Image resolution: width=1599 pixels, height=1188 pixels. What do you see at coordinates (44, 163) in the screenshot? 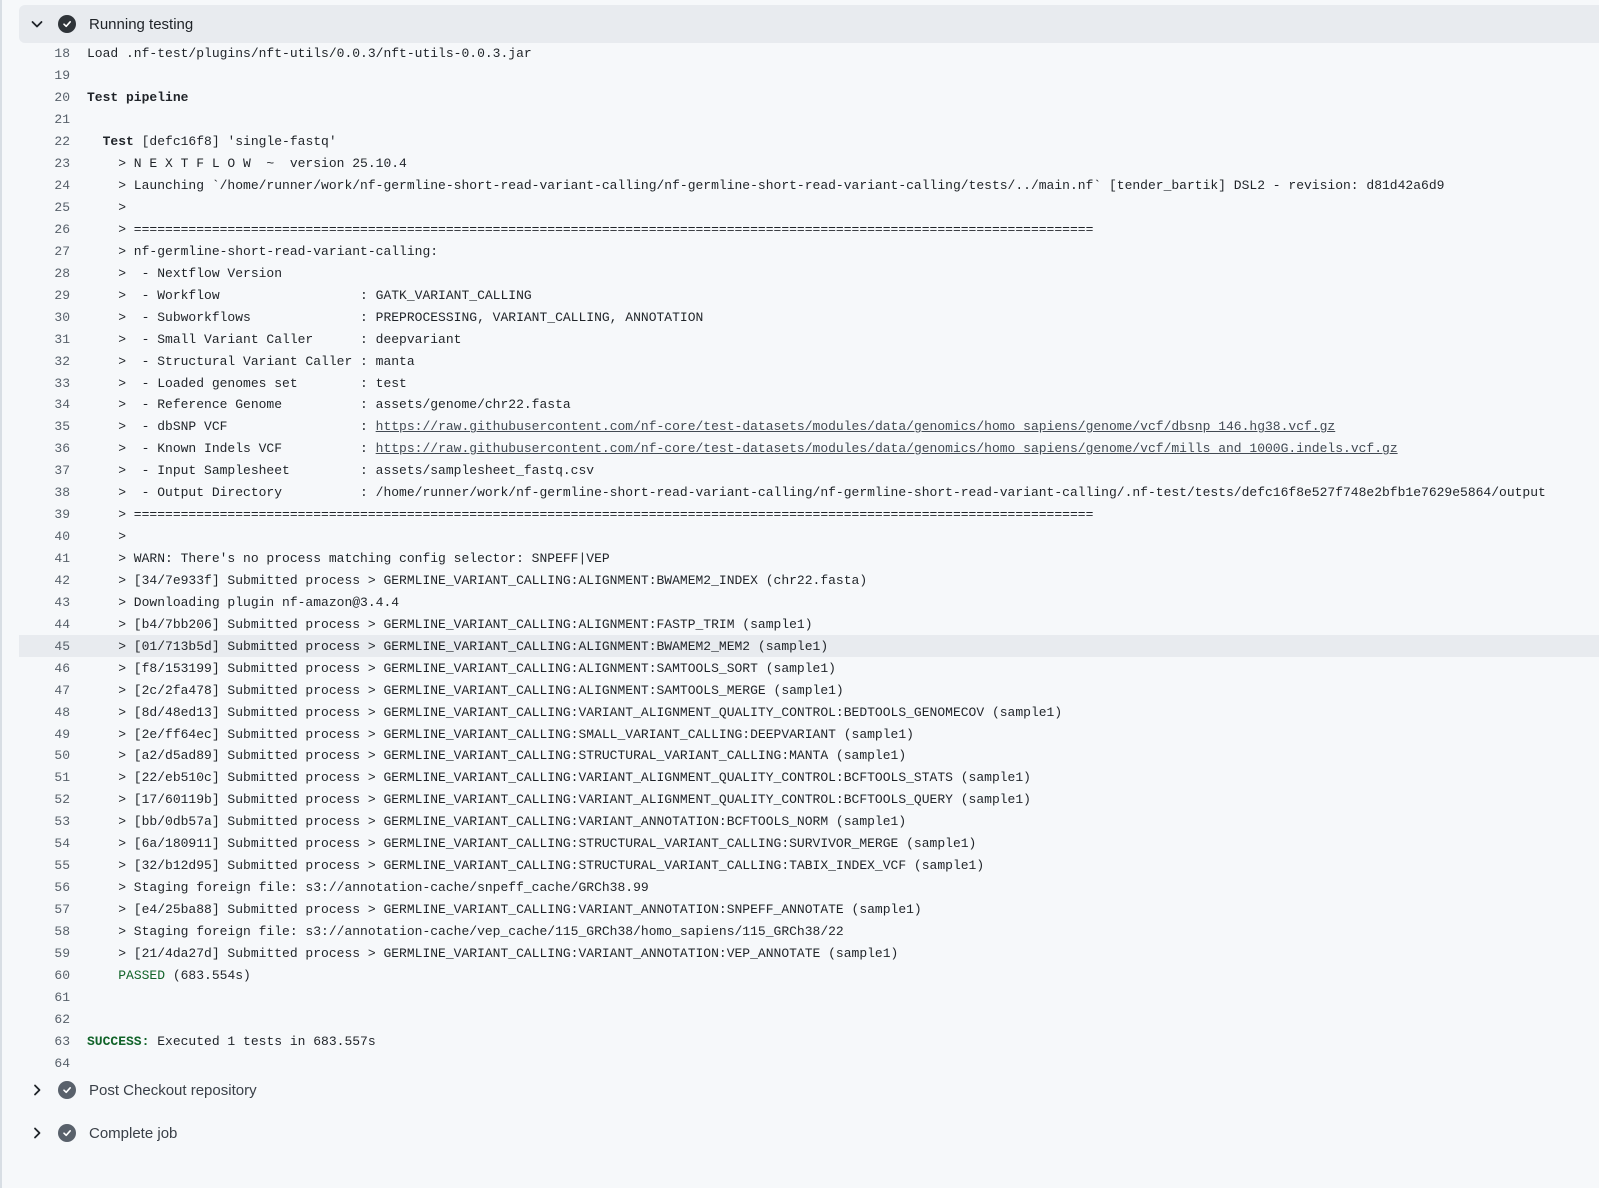
I see `line-number: 23` at bounding box center [44, 163].